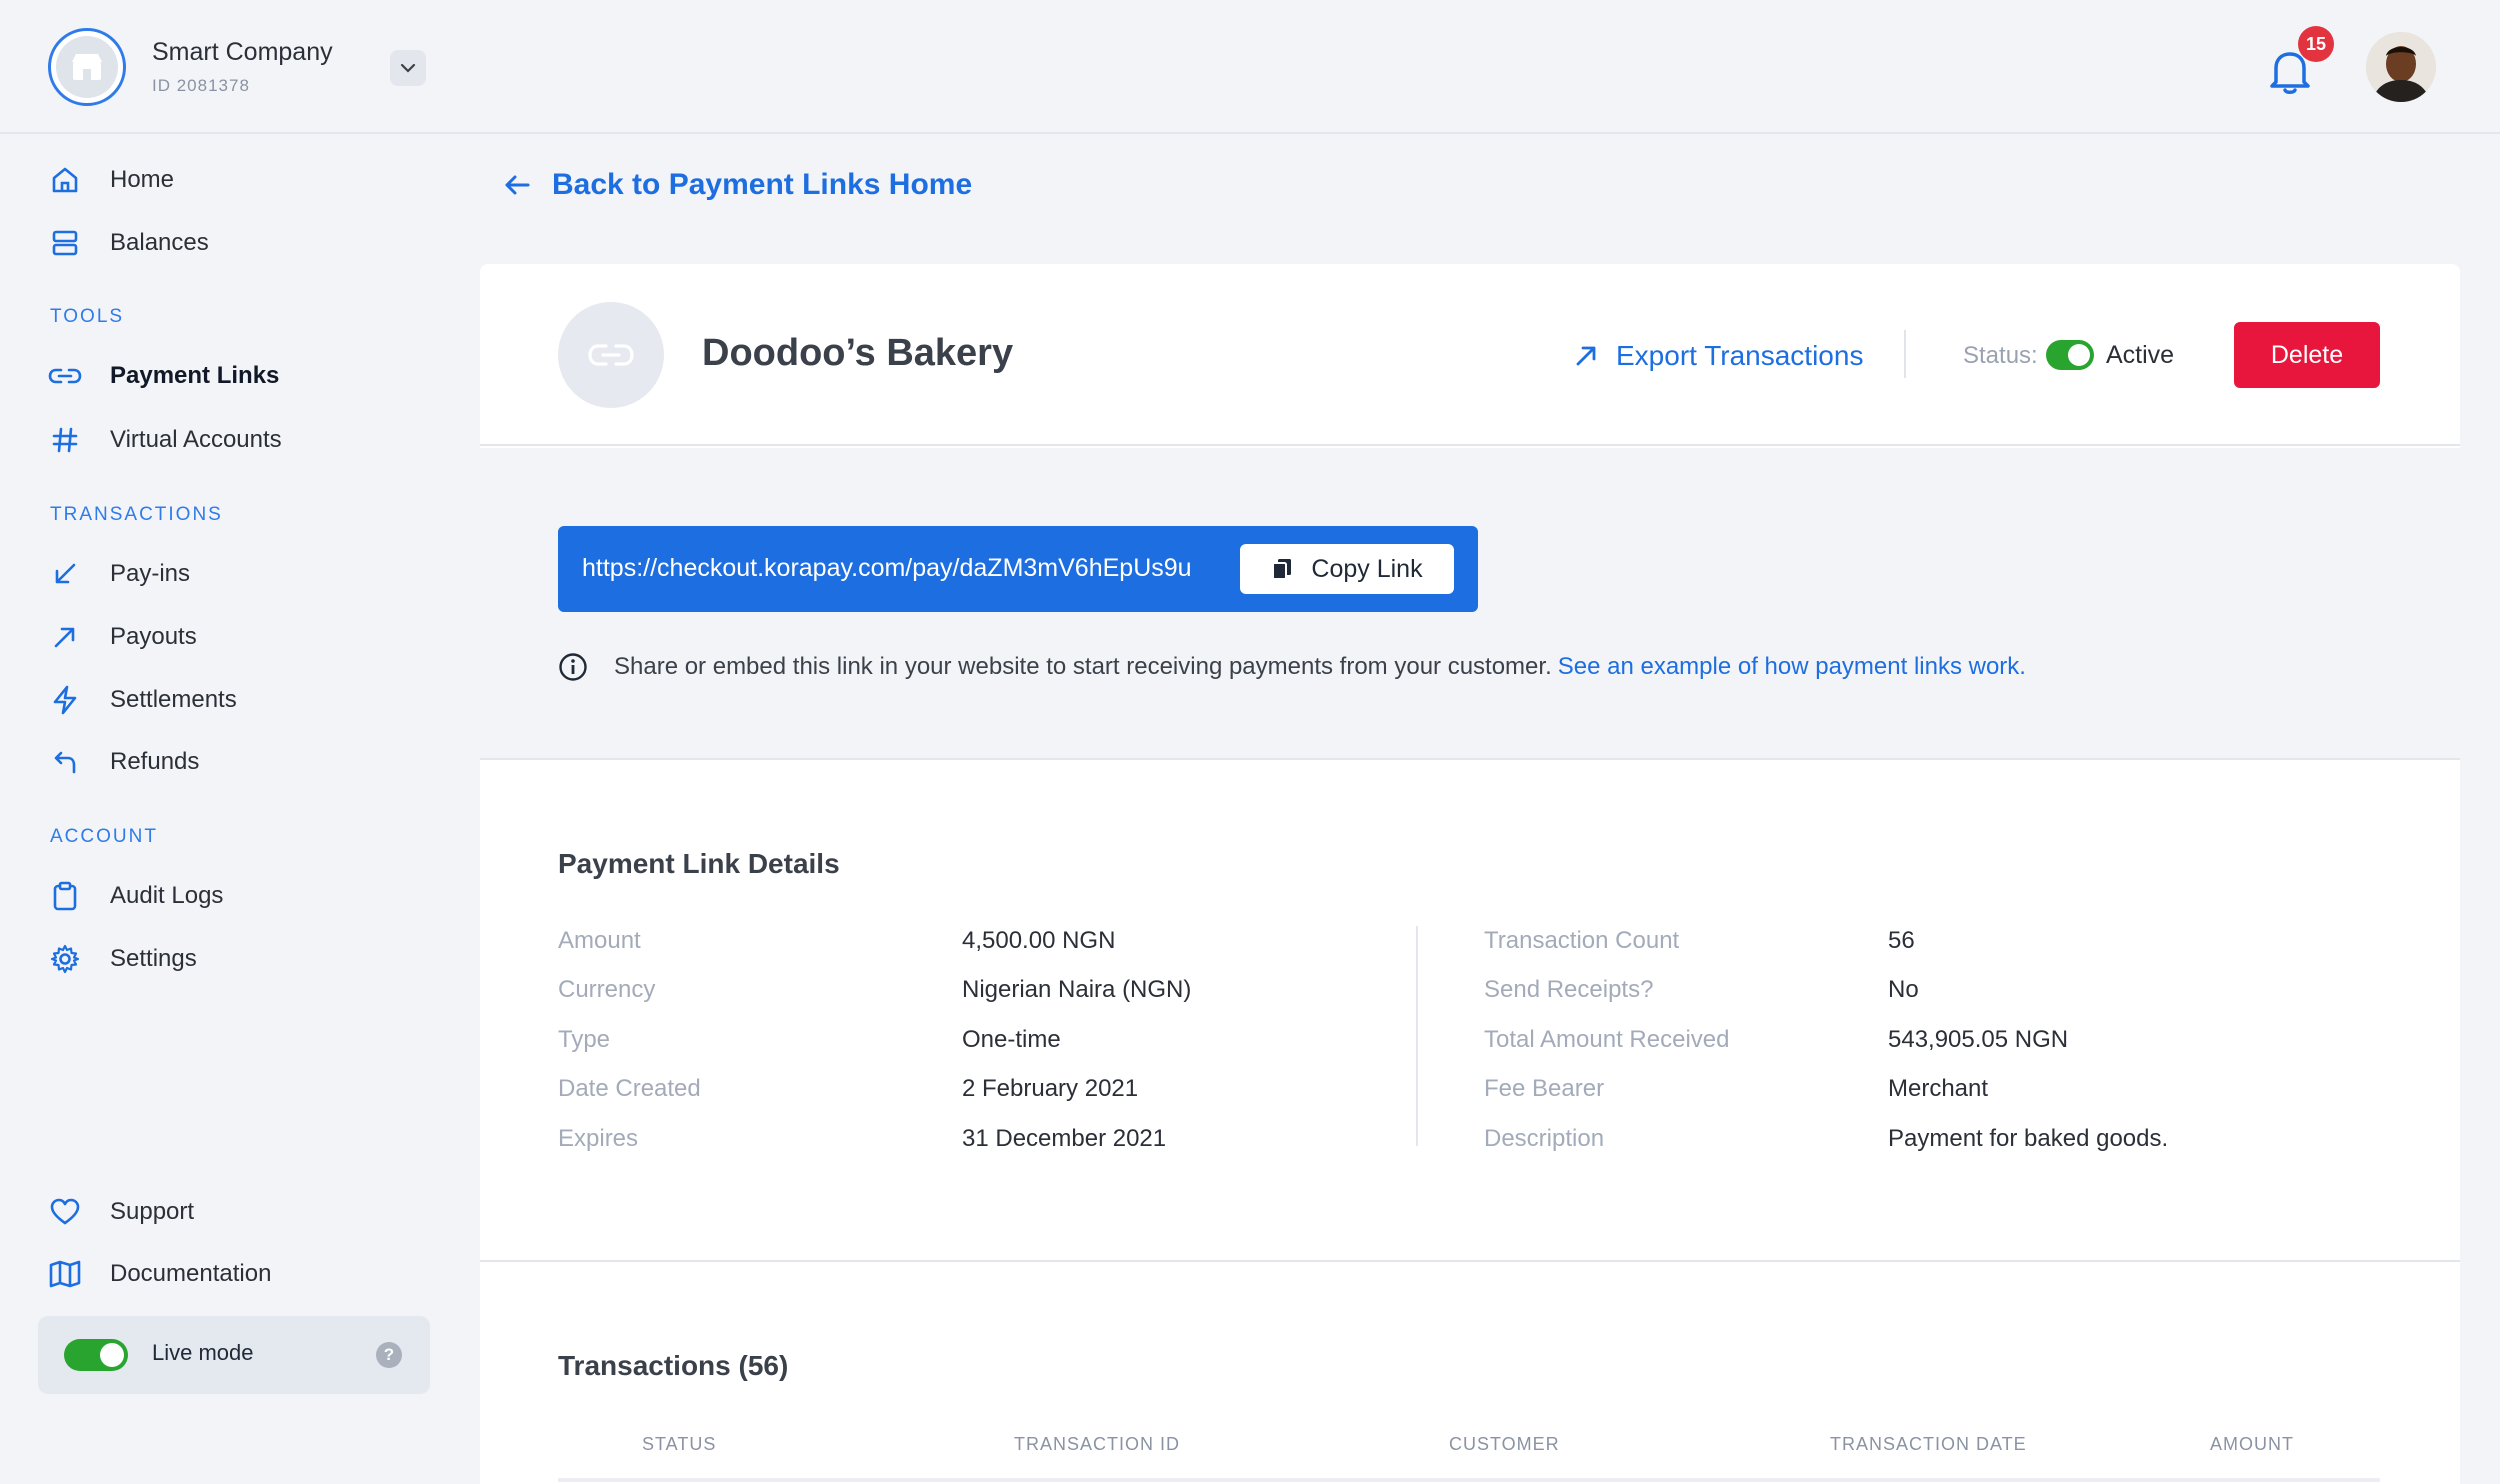 This screenshot has width=2500, height=1484. Describe the element at coordinates (159, 242) in the screenshot. I see `sidebar-item-label: Balances` at that location.